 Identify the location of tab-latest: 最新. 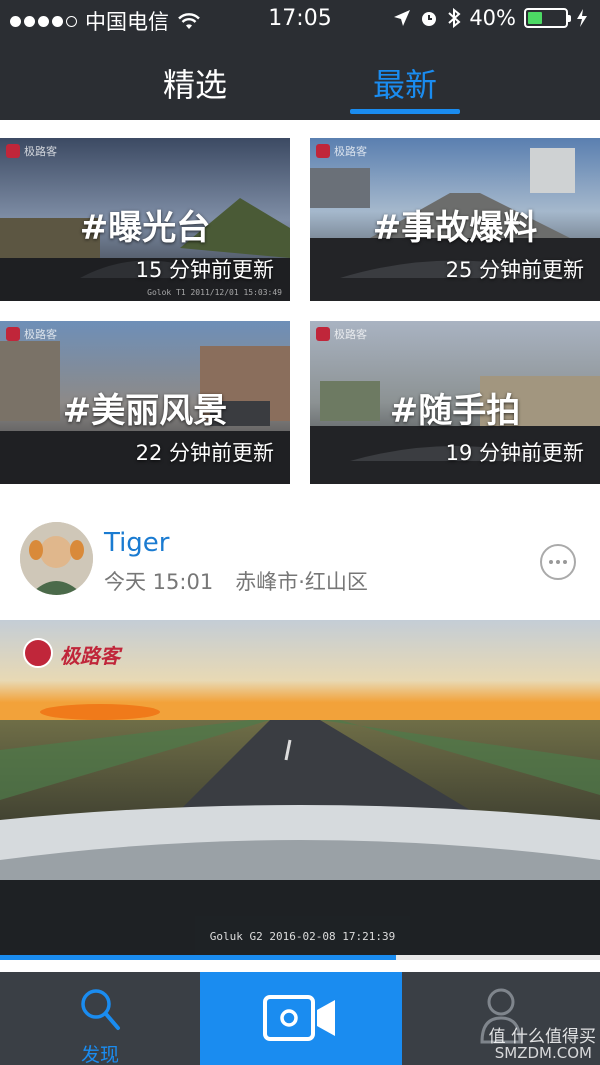
(405, 80).